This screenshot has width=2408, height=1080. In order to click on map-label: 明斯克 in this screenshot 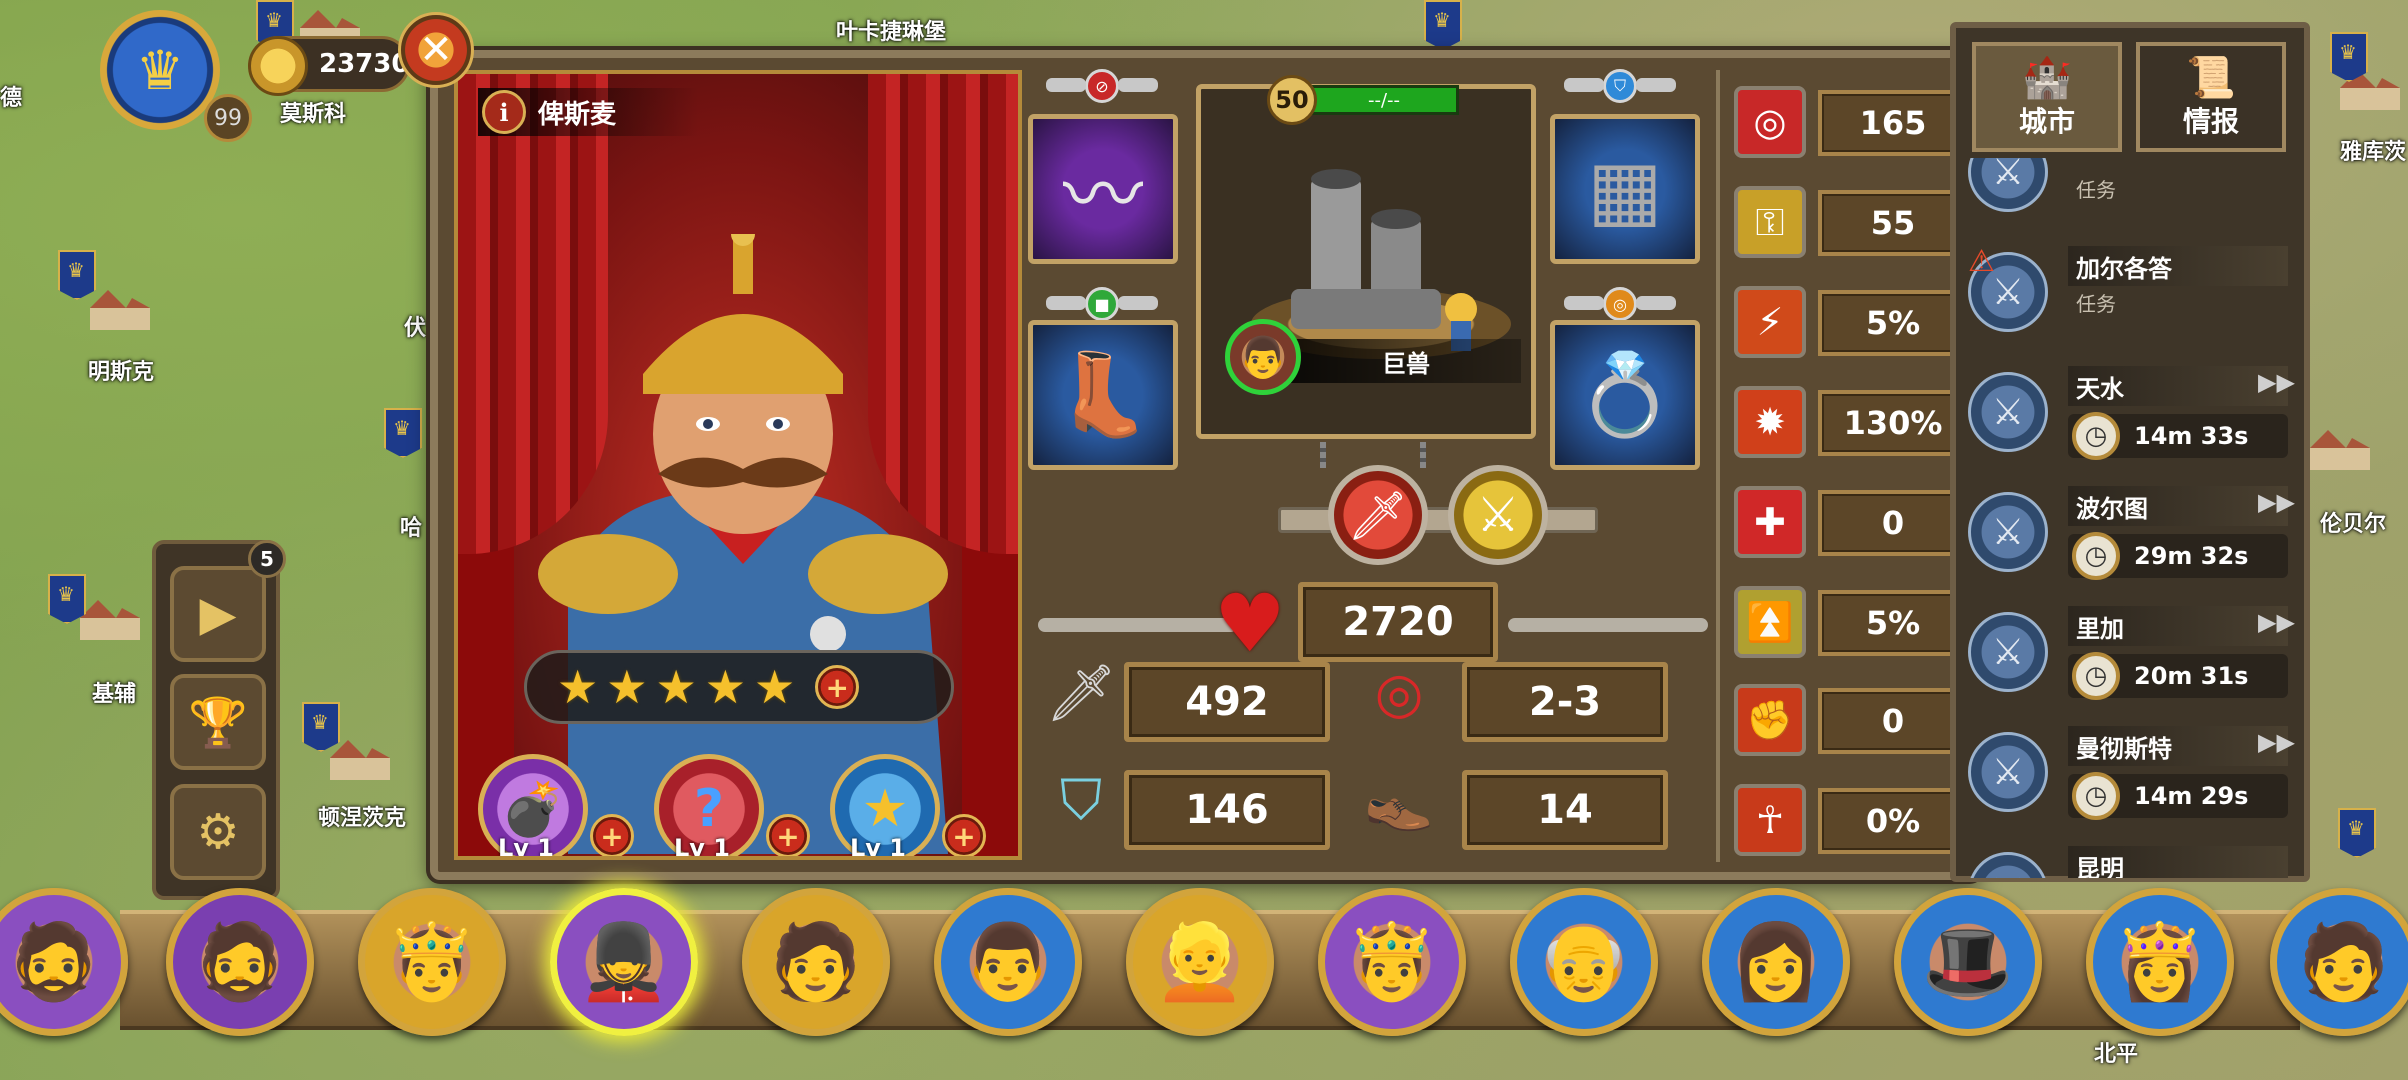, I will do `click(121, 370)`.